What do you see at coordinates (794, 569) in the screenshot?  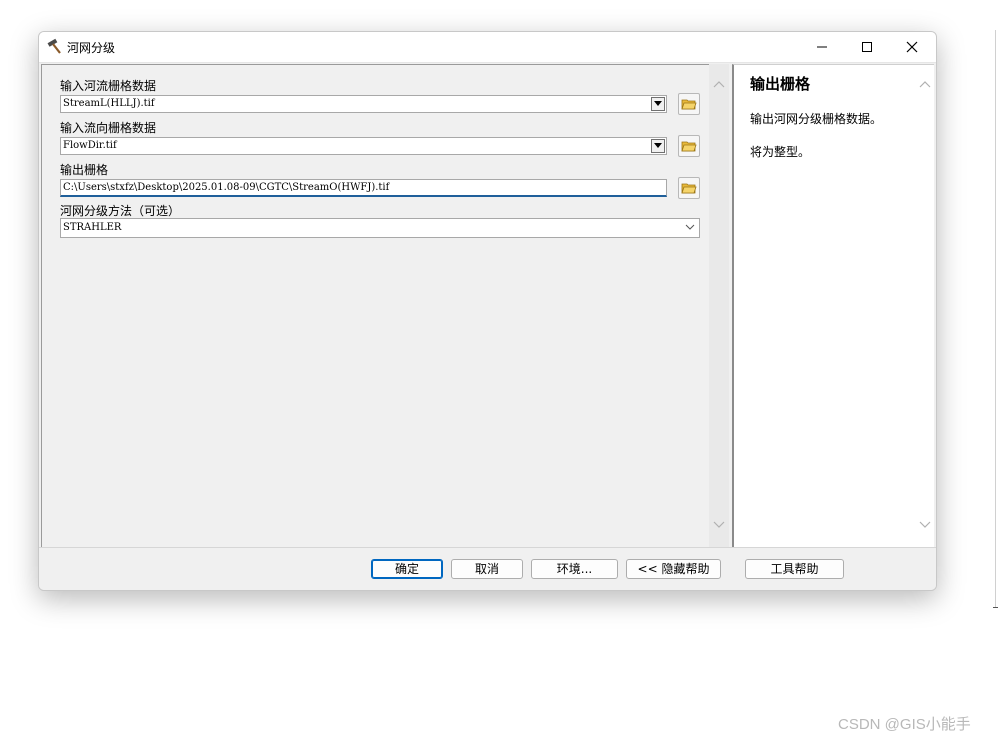 I see `tool-help-button: 工具帮助` at bounding box center [794, 569].